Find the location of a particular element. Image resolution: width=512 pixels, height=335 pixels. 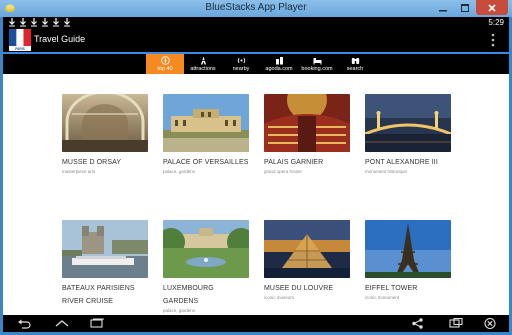

place-subtitle: iconic museum is located at coordinates (279, 297).